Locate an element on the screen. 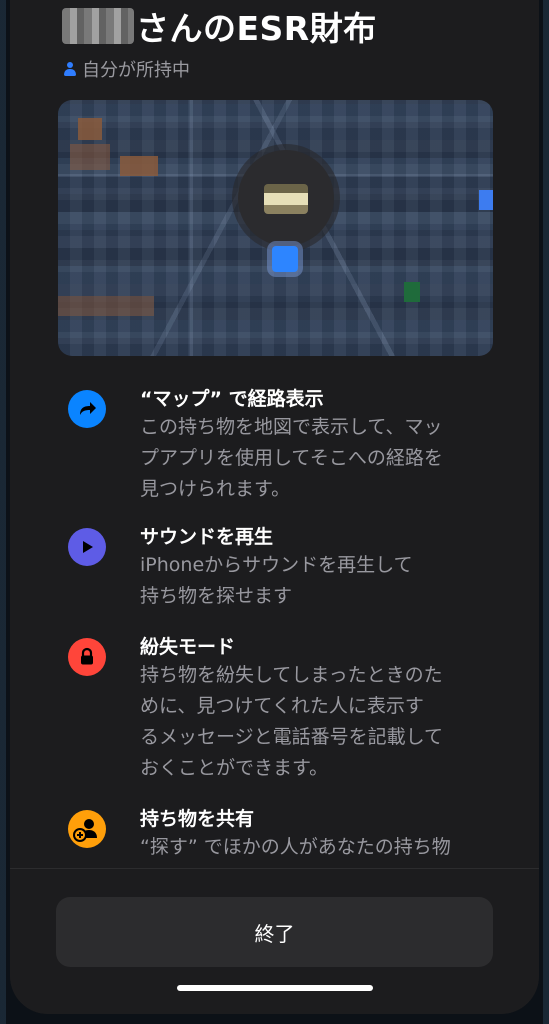 Image resolution: width=549 pixels, height=1024 pixels. item-location-pin is located at coordinates (286, 198).